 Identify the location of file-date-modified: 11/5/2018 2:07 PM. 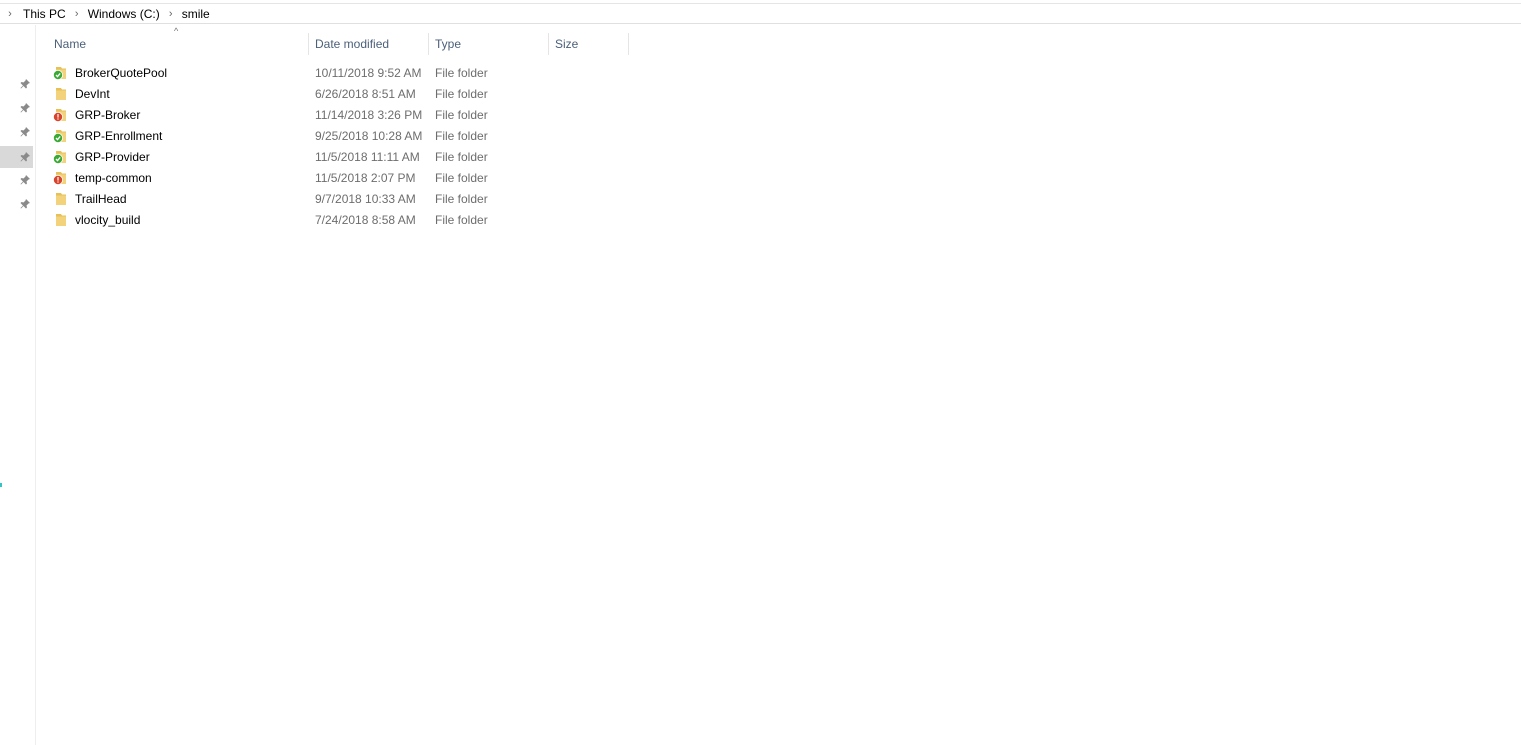
(365, 178).